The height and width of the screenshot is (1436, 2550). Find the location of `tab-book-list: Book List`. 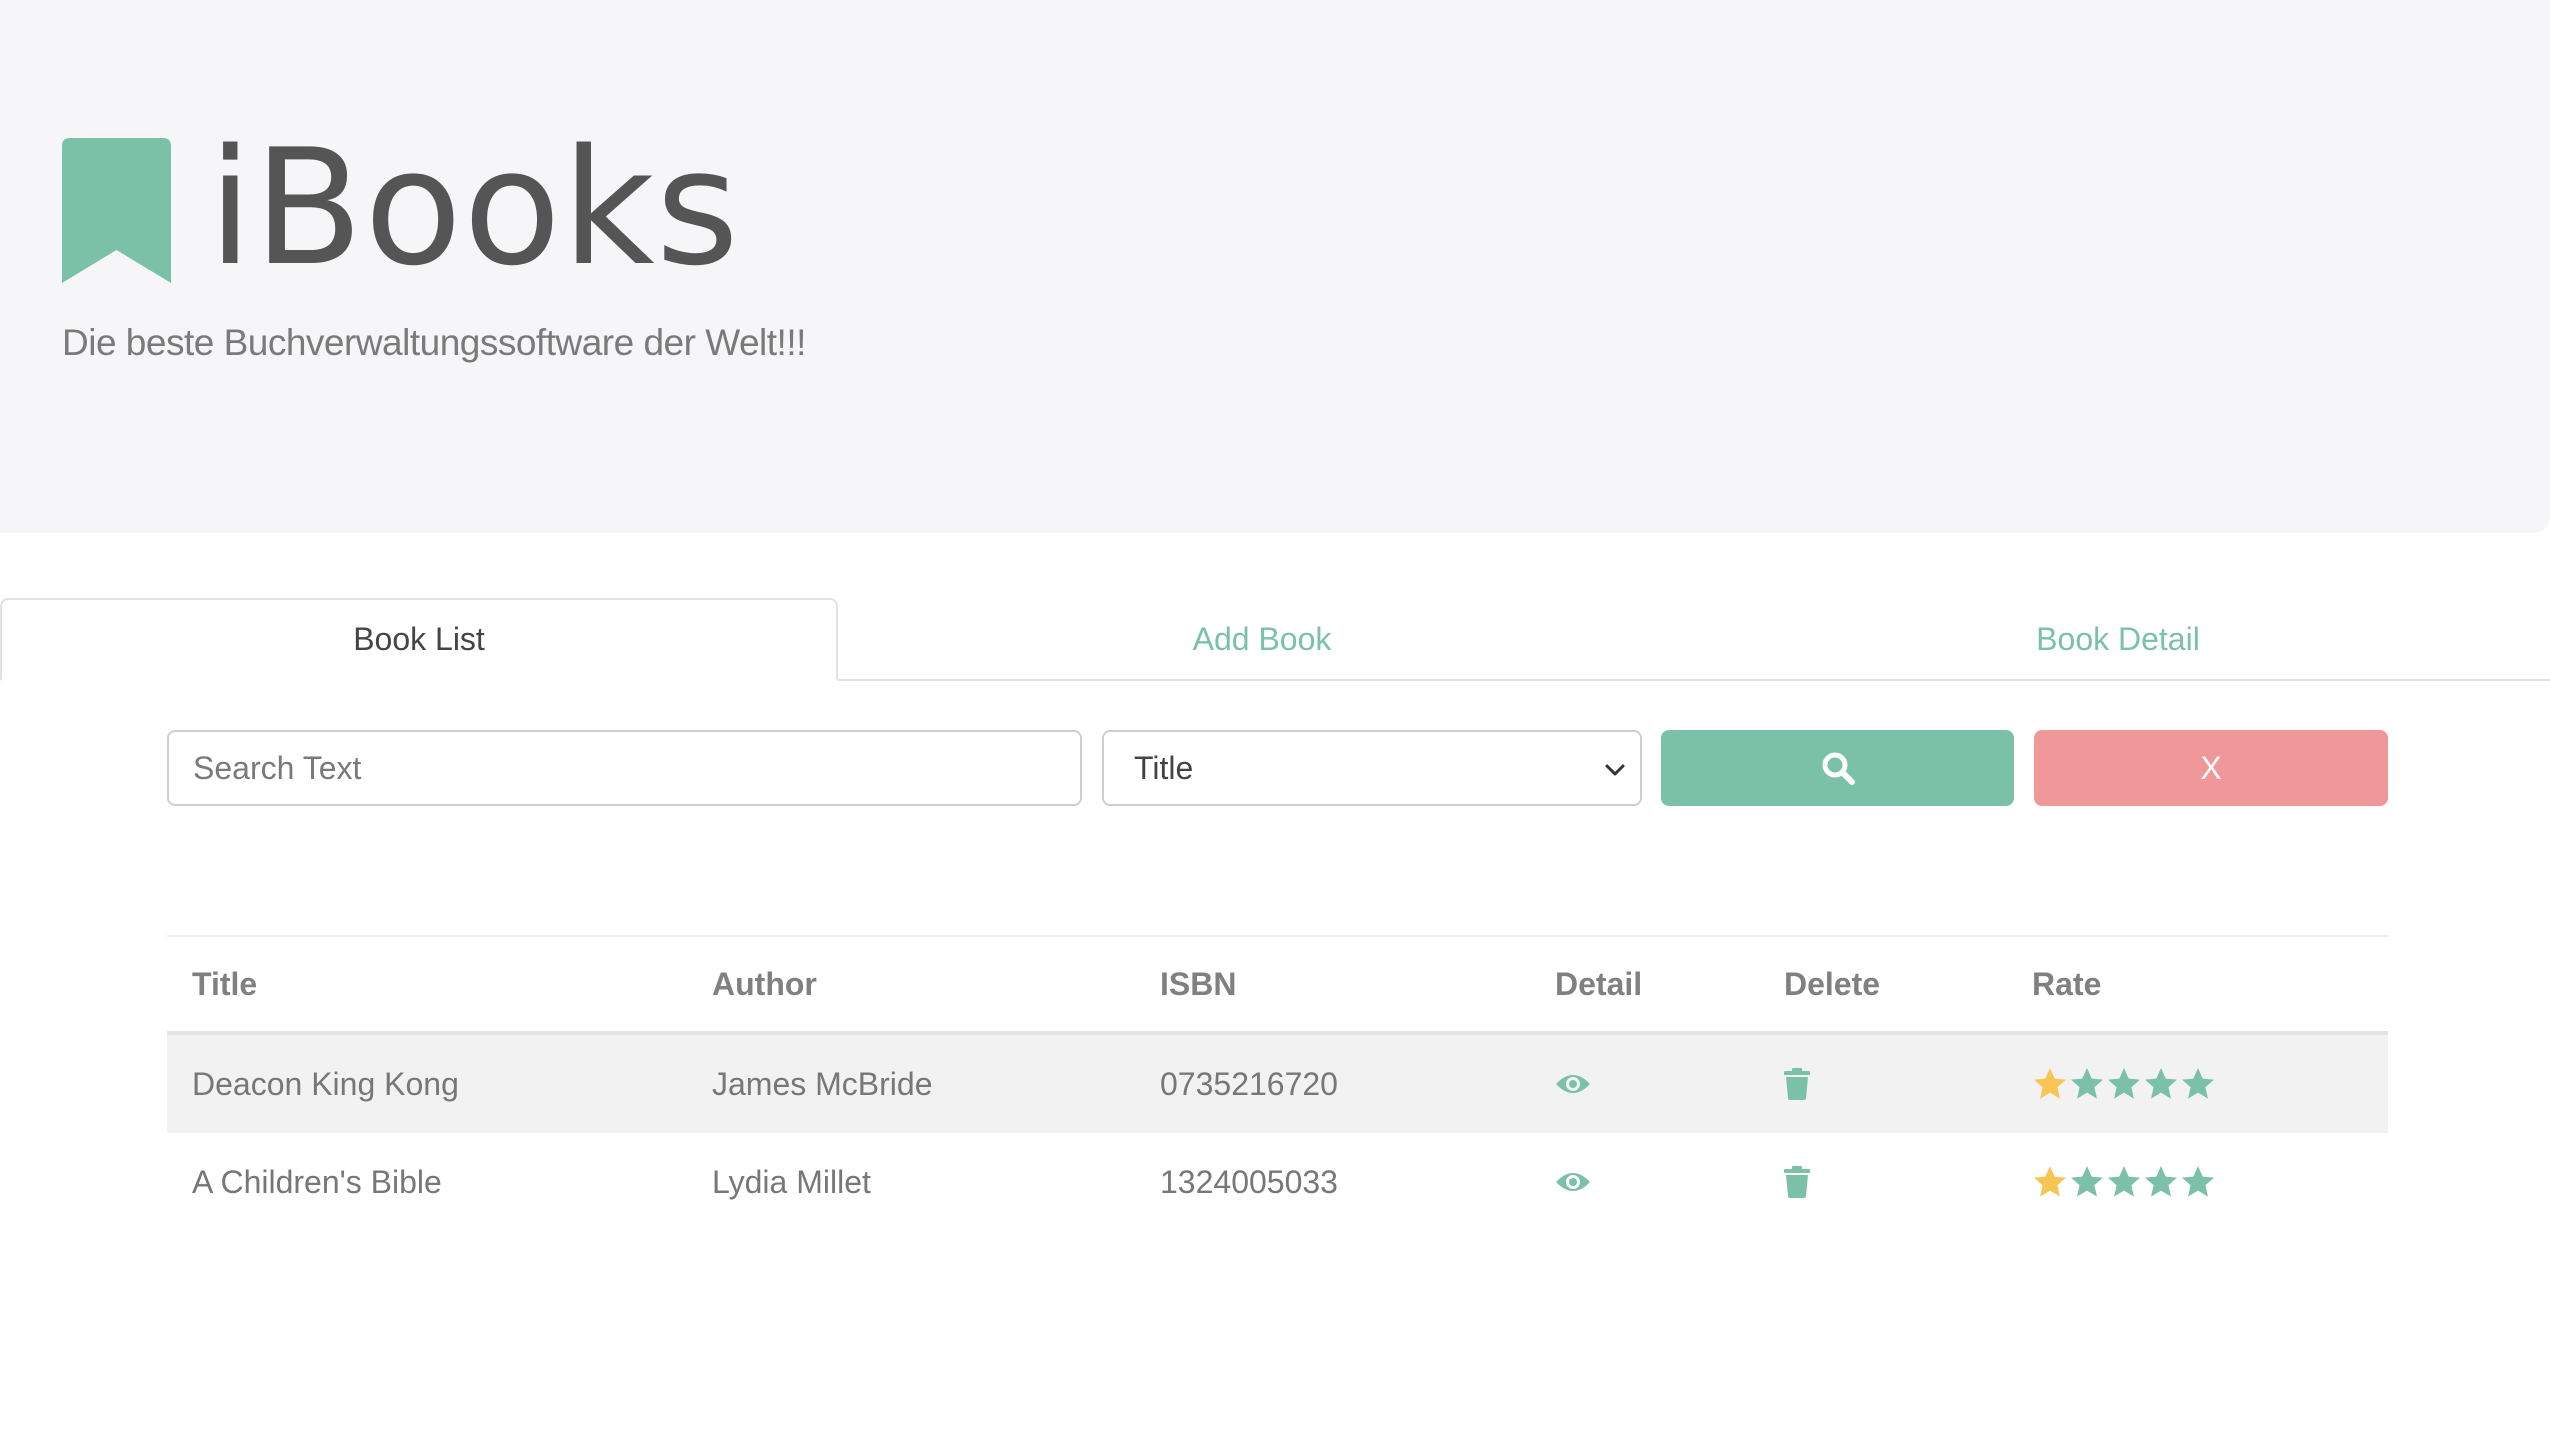

tab-book-list: Book List is located at coordinates (419, 639).